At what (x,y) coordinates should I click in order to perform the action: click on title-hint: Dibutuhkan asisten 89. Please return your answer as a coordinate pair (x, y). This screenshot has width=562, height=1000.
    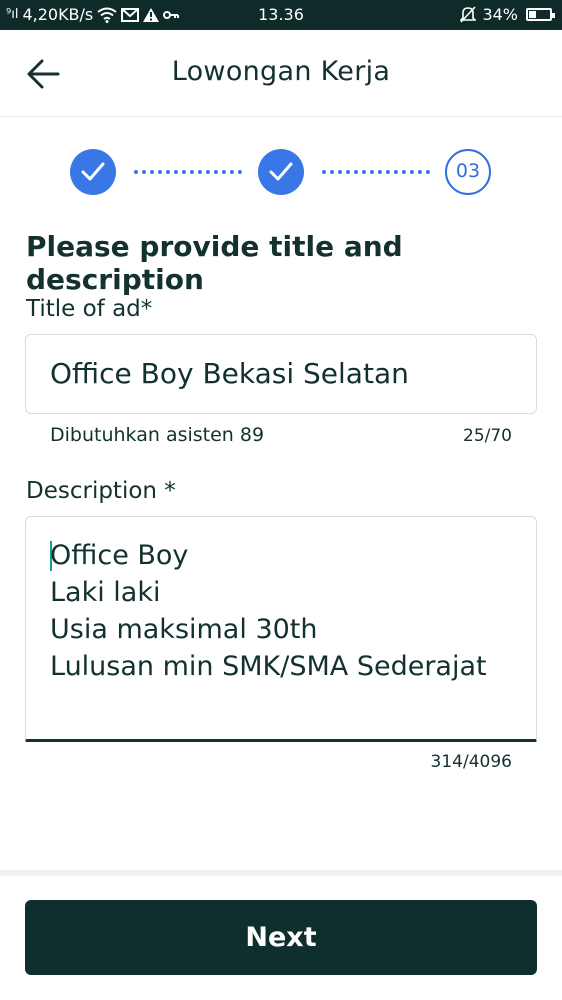
    Looking at the image, I should click on (157, 435).